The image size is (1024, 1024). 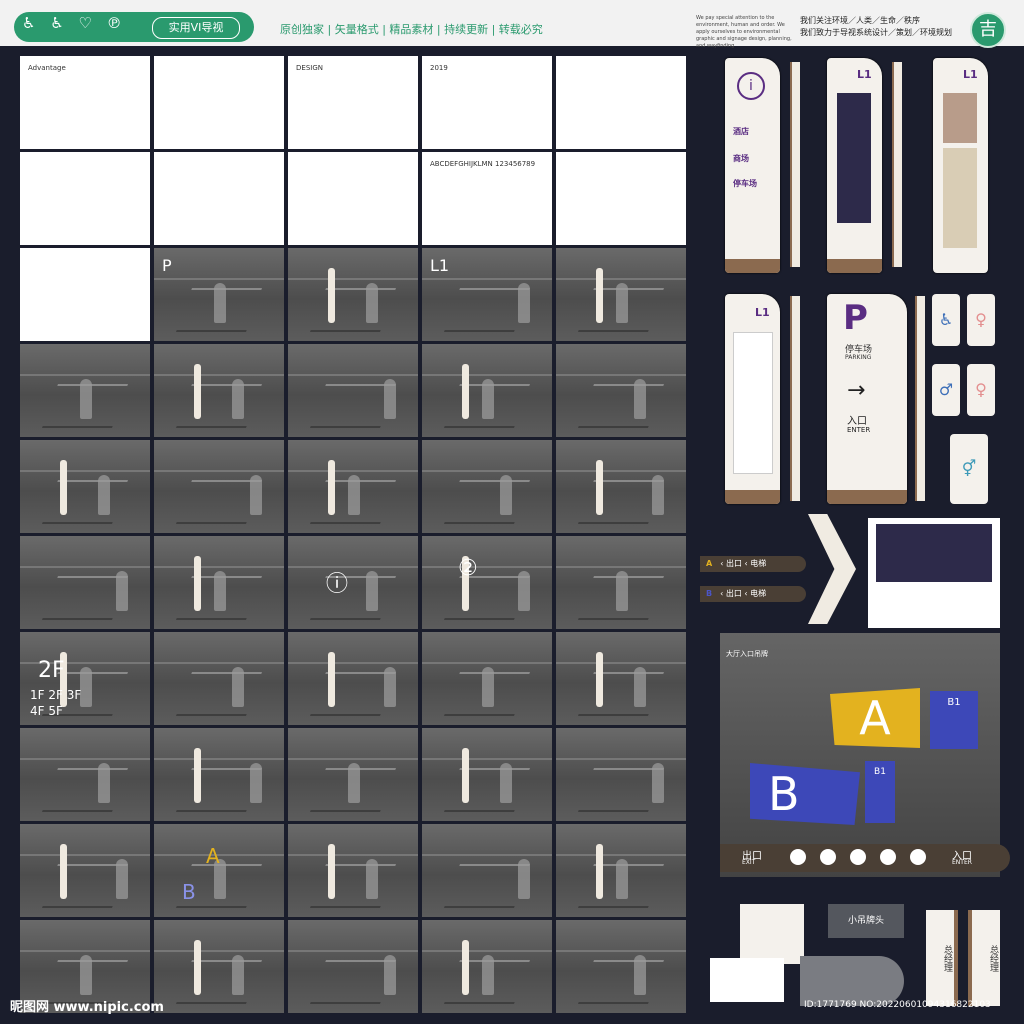 I want to click on exit-label-en: EXIT, so click(x=749, y=862).